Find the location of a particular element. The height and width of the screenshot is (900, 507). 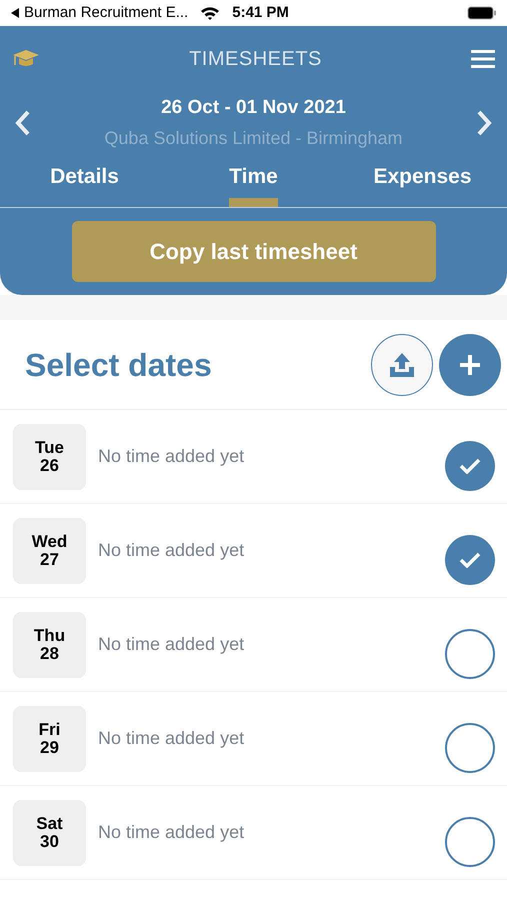

chevron-left-icon is located at coordinates (23, 123).